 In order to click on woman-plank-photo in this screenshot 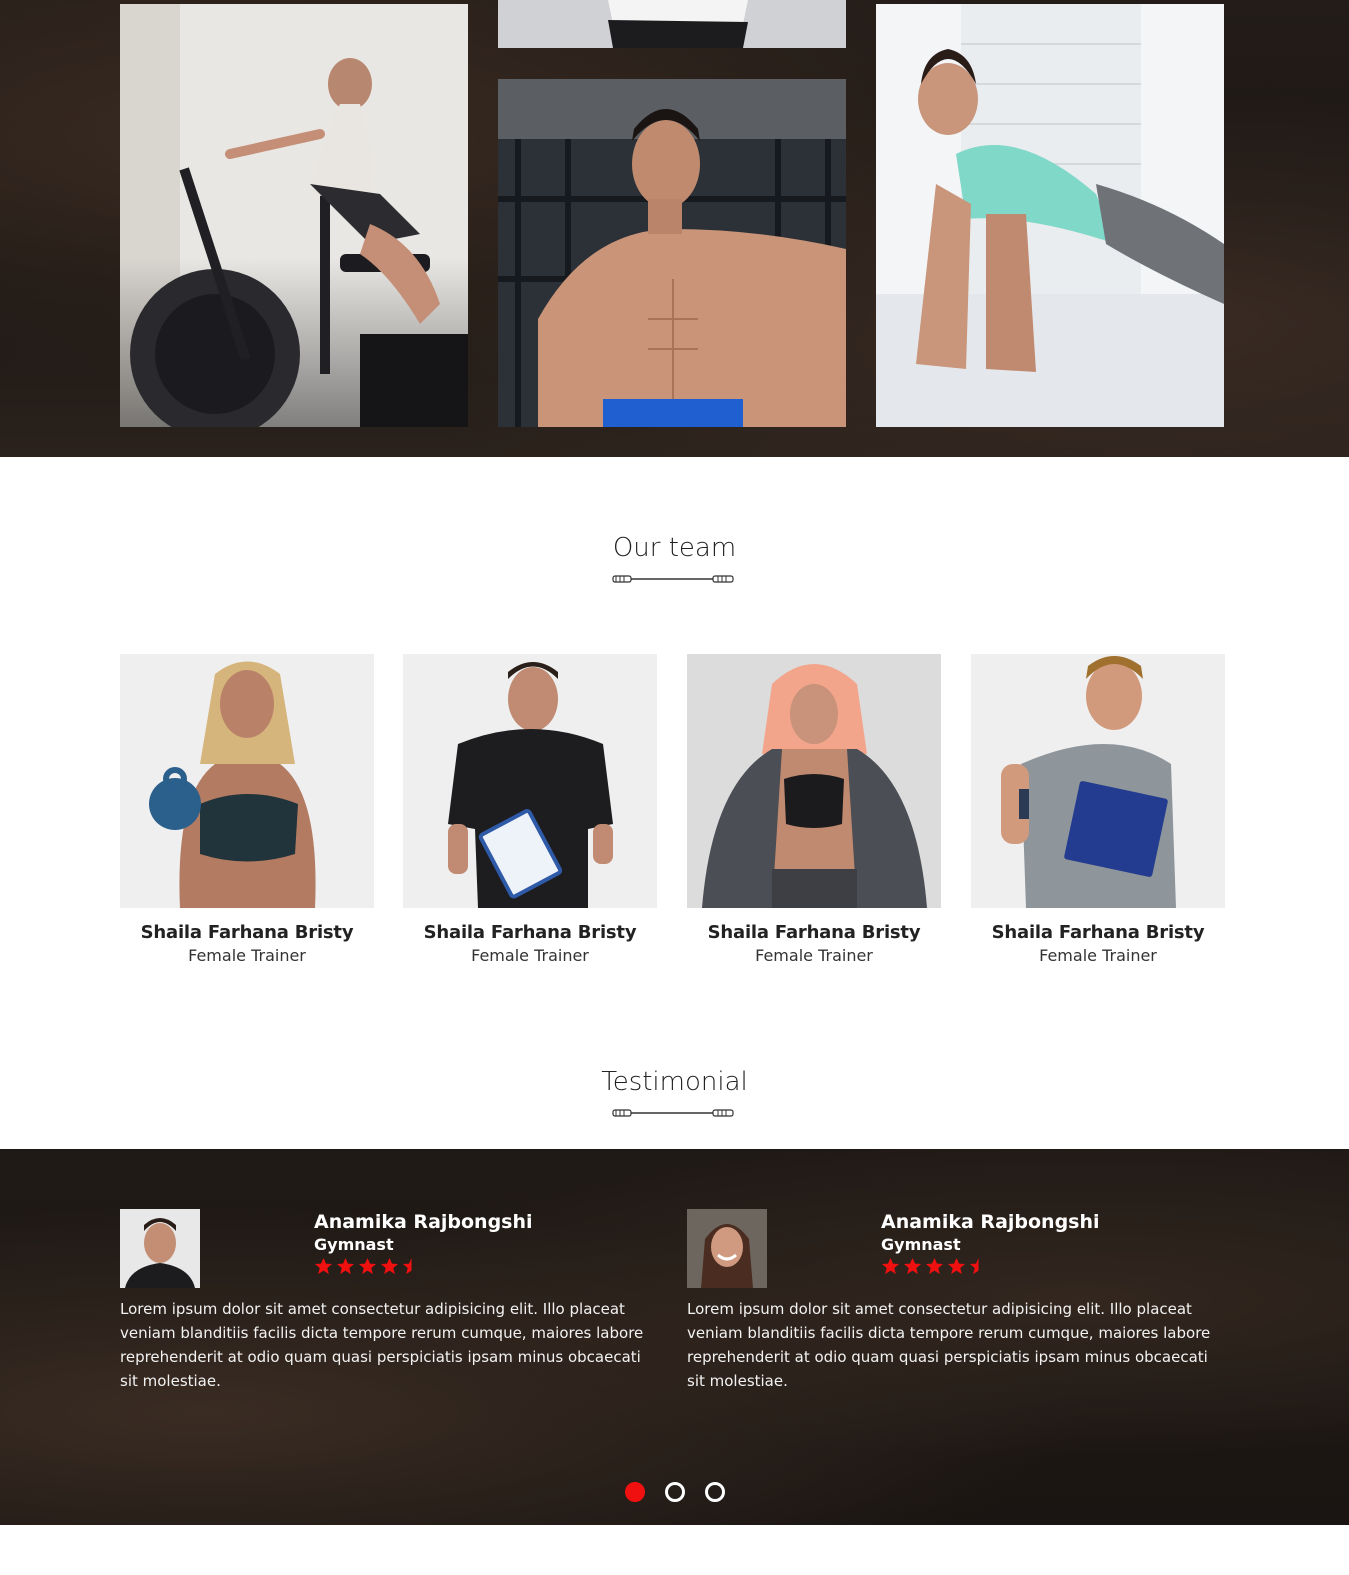, I will do `click(1050, 215)`.